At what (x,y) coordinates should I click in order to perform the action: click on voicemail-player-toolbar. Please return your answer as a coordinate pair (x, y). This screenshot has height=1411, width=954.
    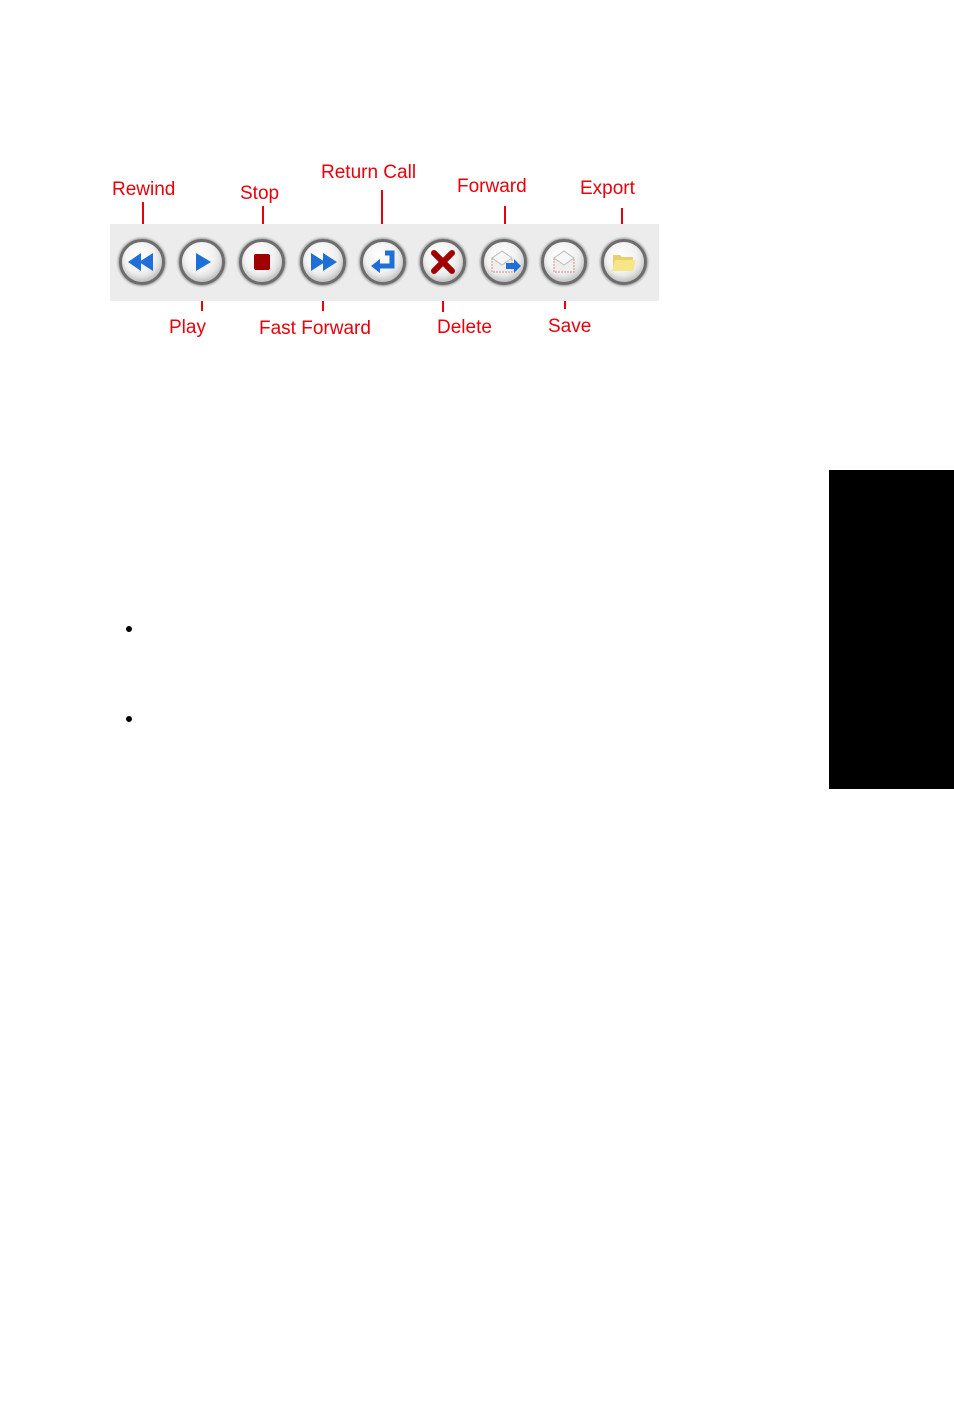
    Looking at the image, I should click on (384, 262).